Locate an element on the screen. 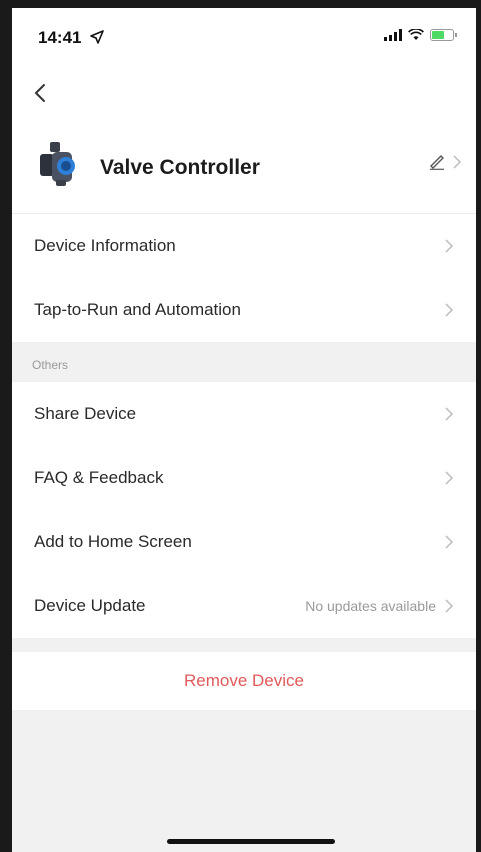  remove-device-label: Remove Device is located at coordinates (244, 680).